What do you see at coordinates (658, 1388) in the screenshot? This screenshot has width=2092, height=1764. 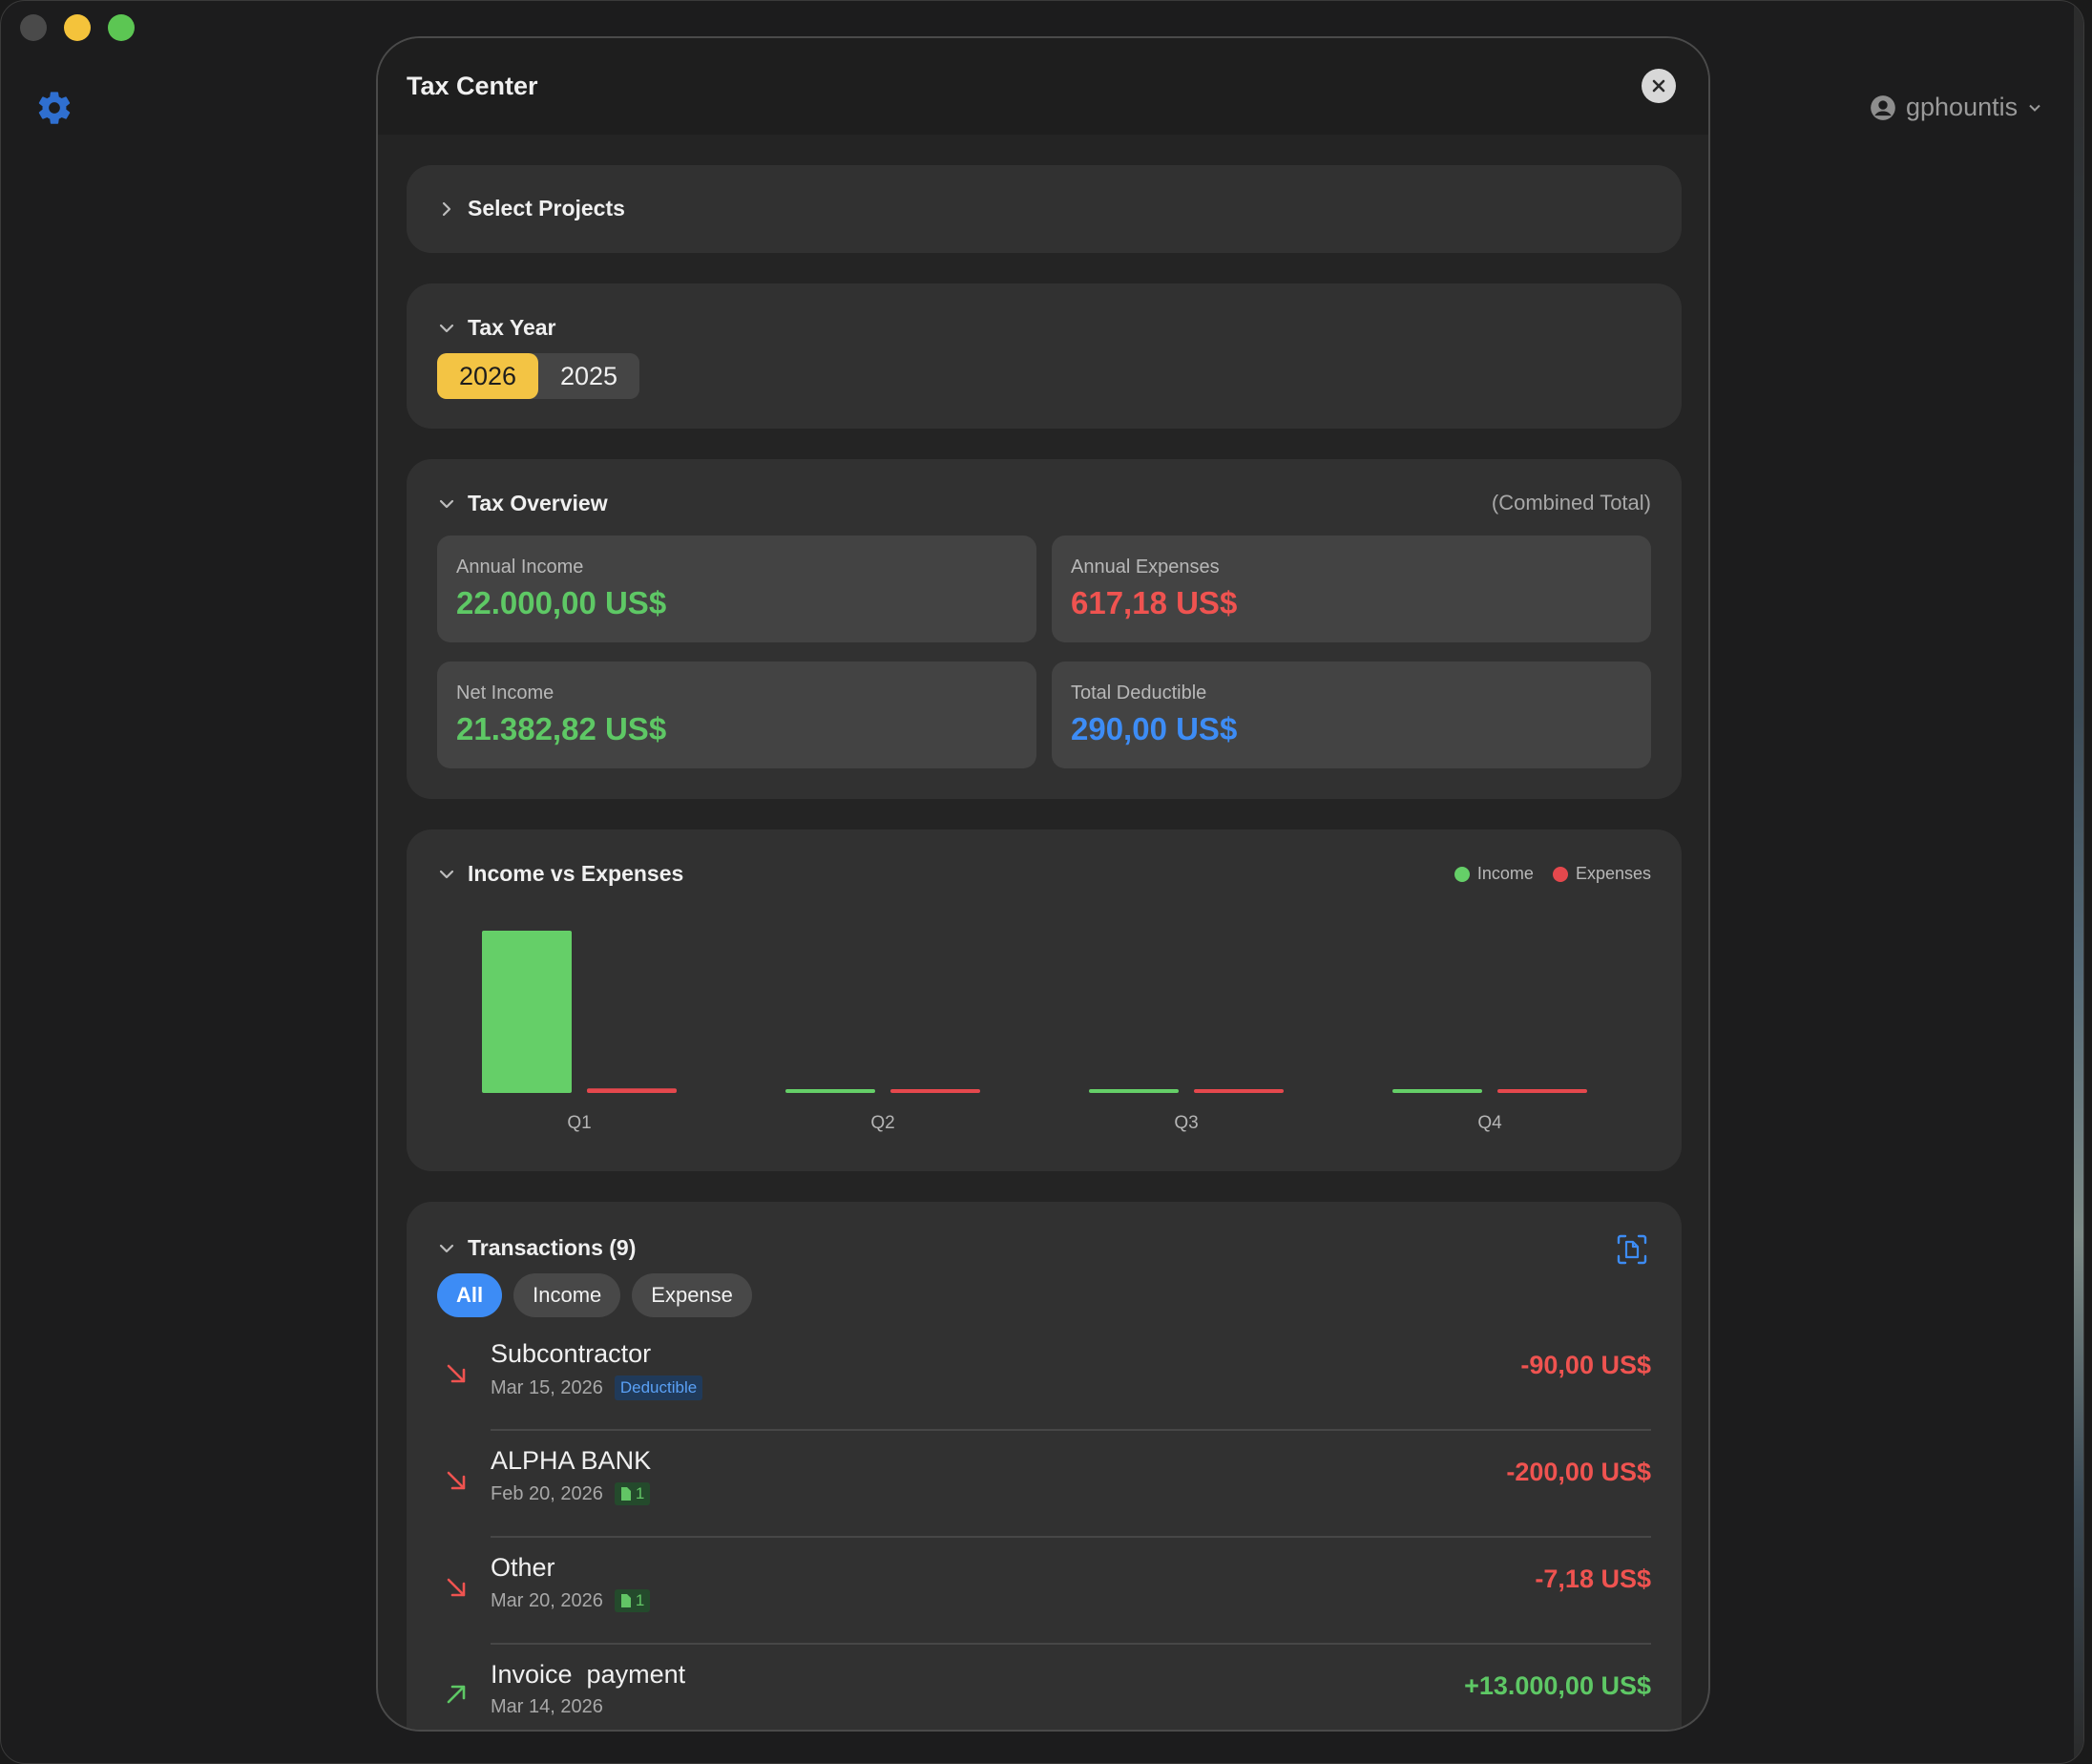 I see `deductible-badge: Deductible` at bounding box center [658, 1388].